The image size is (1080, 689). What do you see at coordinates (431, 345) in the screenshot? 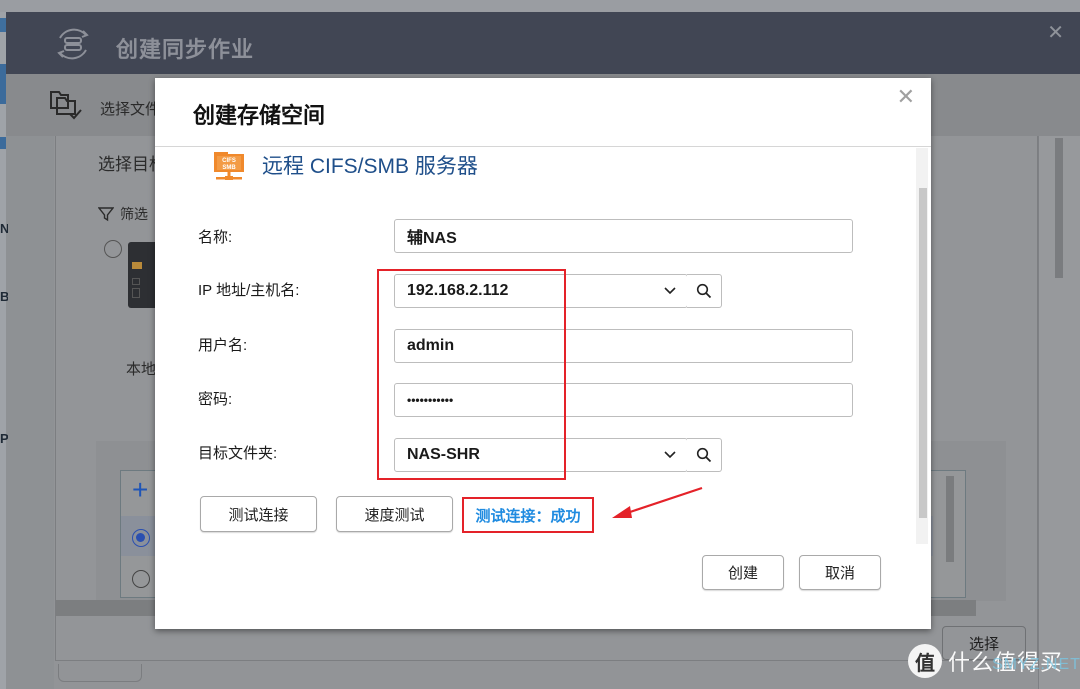
I see `username-value: admin` at bounding box center [431, 345].